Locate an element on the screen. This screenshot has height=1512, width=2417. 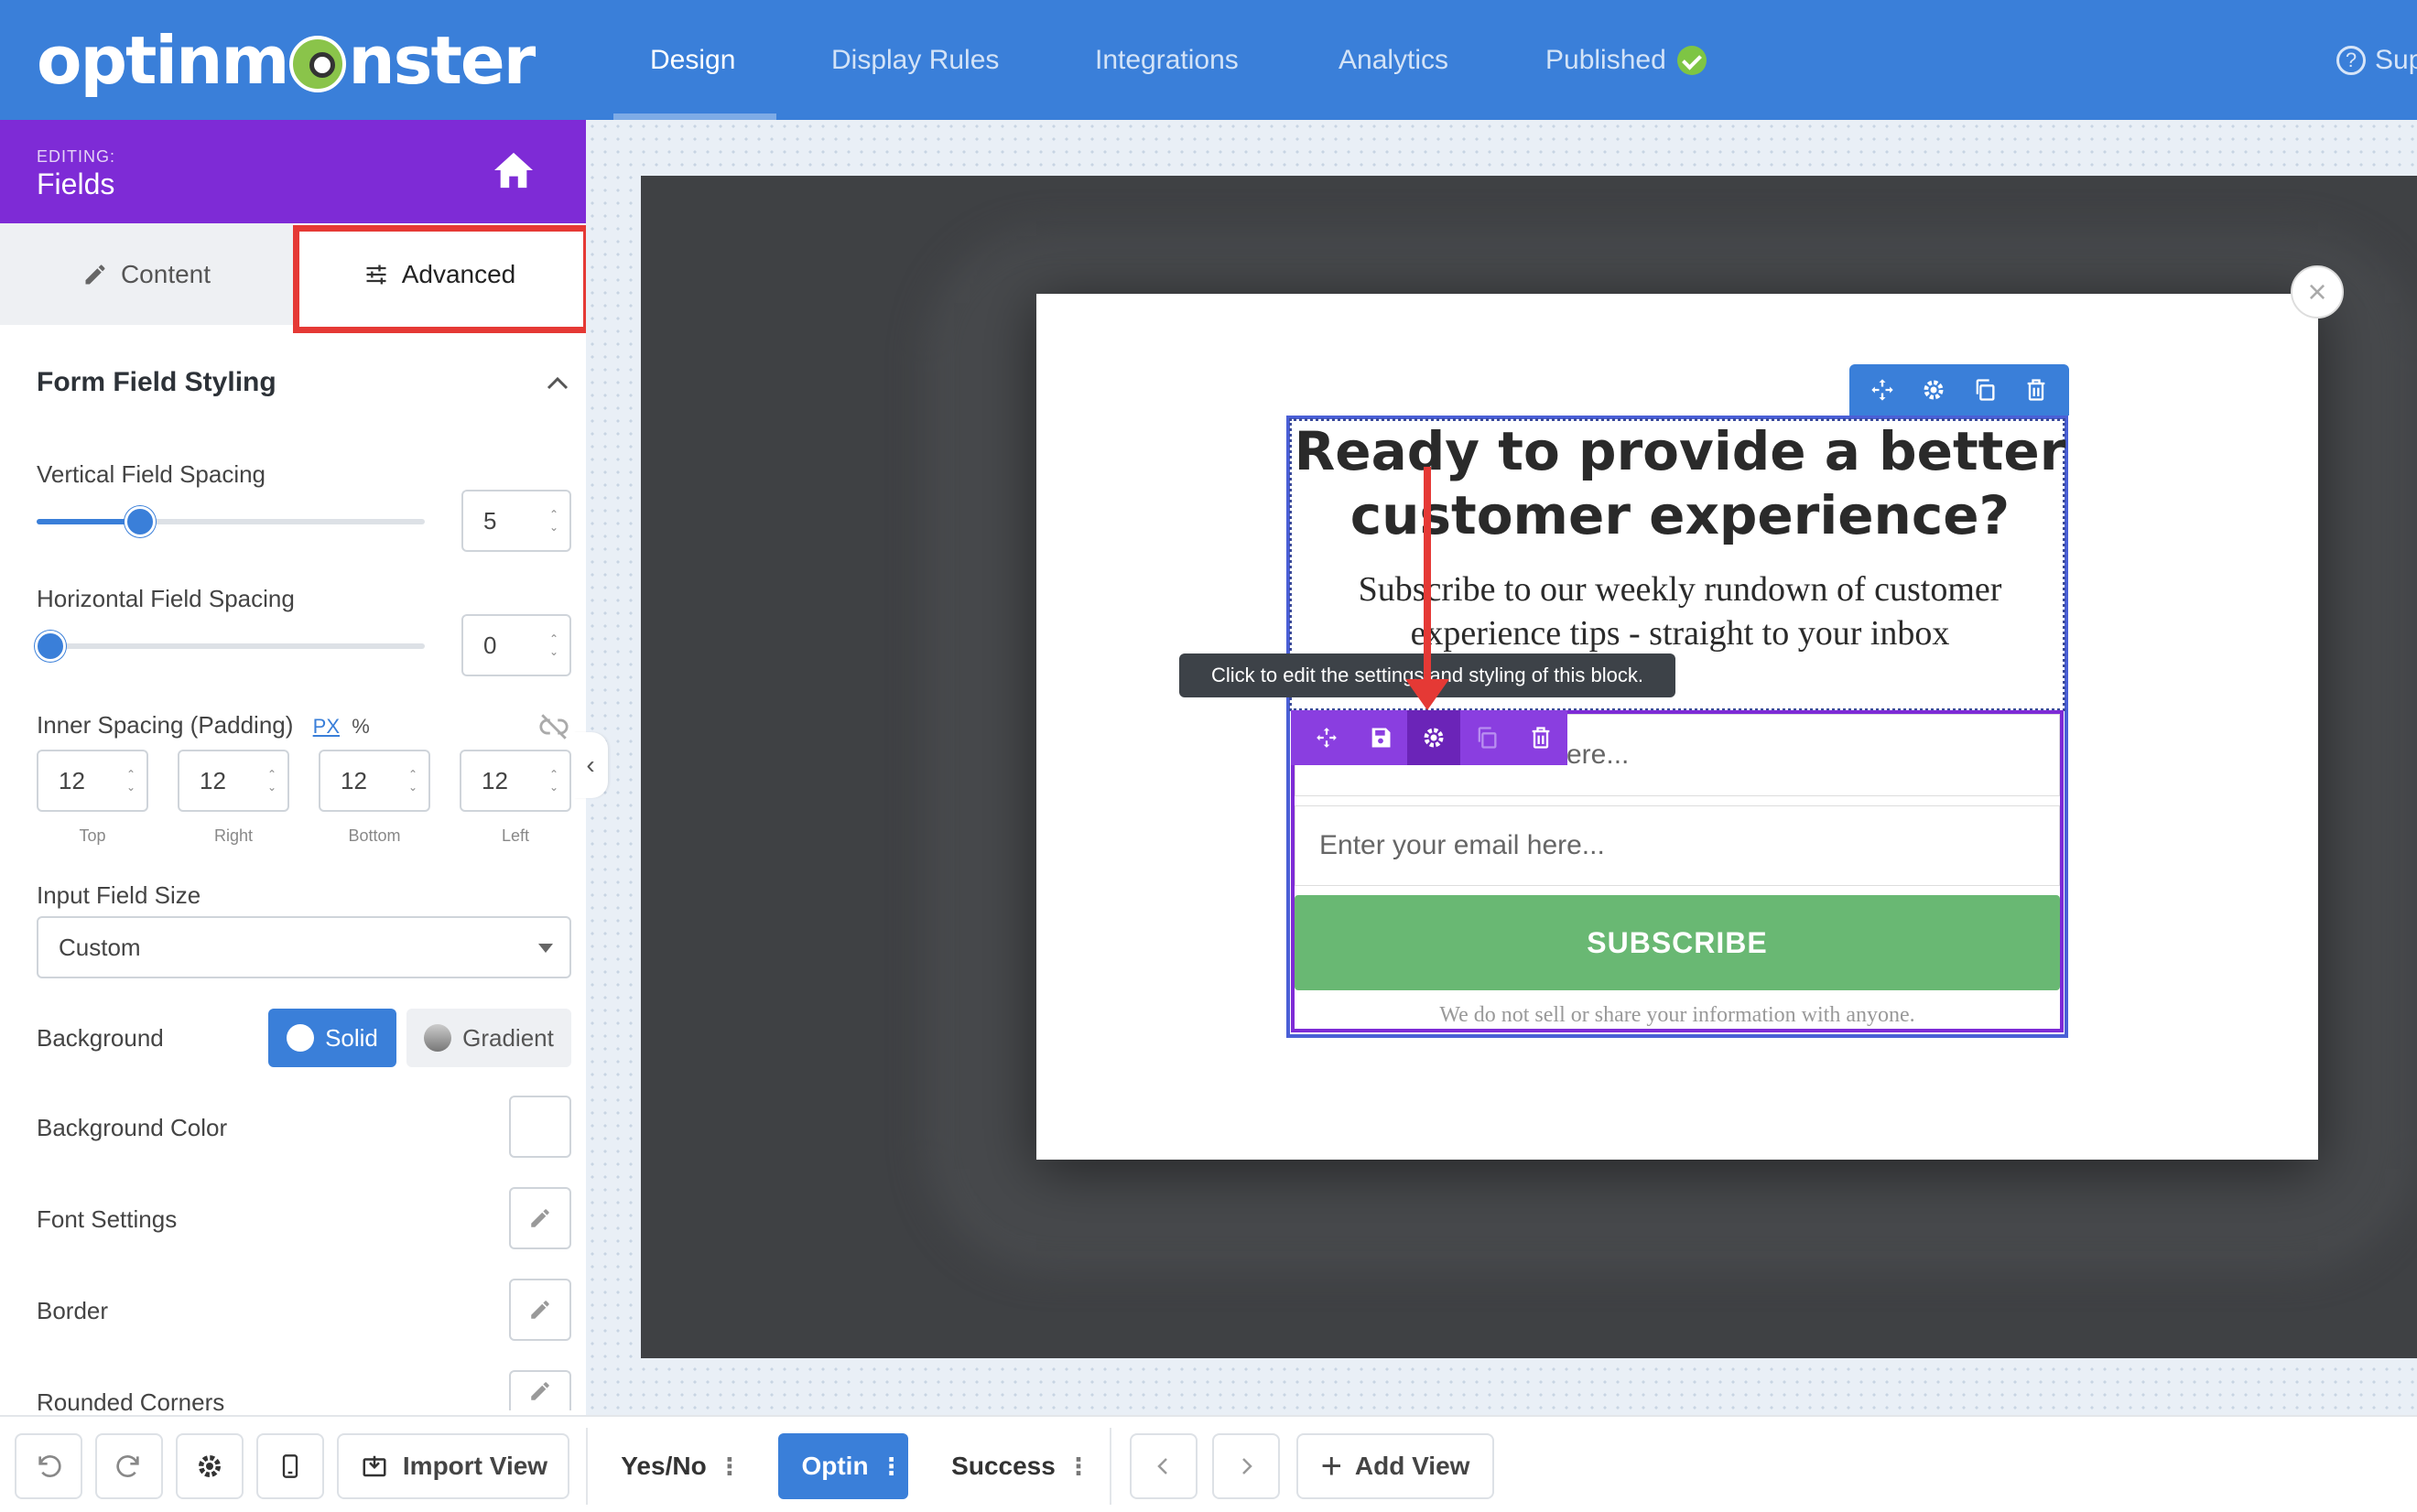
logo-text-right: nster is located at coordinates (442, 60).